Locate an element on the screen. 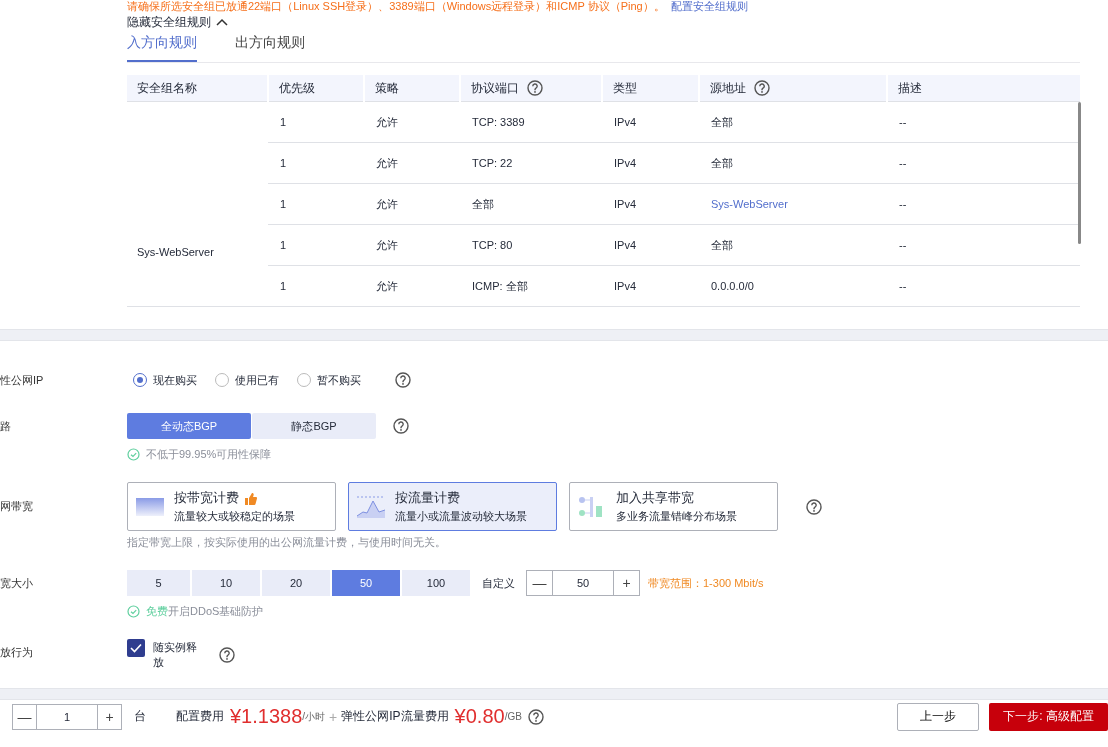 The width and height of the screenshot is (1108, 747). billing-card: 加入共享带宽 多业务流量错峰分布场景 is located at coordinates (673, 506).